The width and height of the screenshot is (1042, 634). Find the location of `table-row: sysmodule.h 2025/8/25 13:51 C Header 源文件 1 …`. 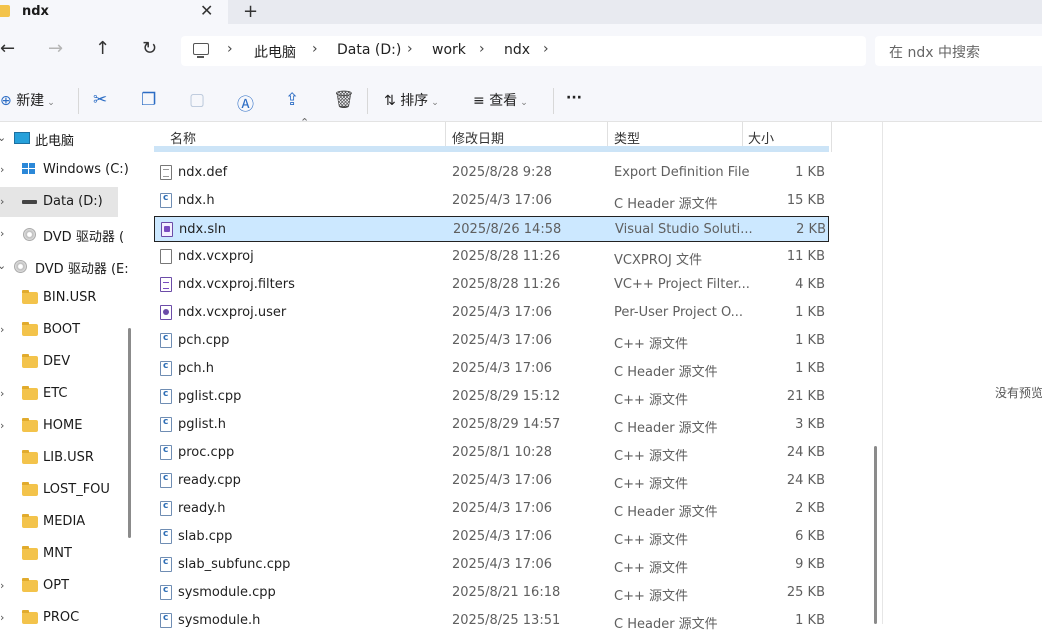

table-row: sysmodule.h 2025/8/25 13:51 C Header 源文件 1 … is located at coordinates (491, 621).